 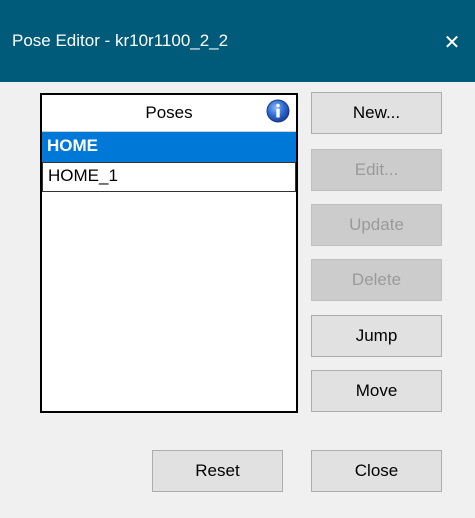 What do you see at coordinates (376, 225) in the screenshot?
I see `update-button: Update` at bounding box center [376, 225].